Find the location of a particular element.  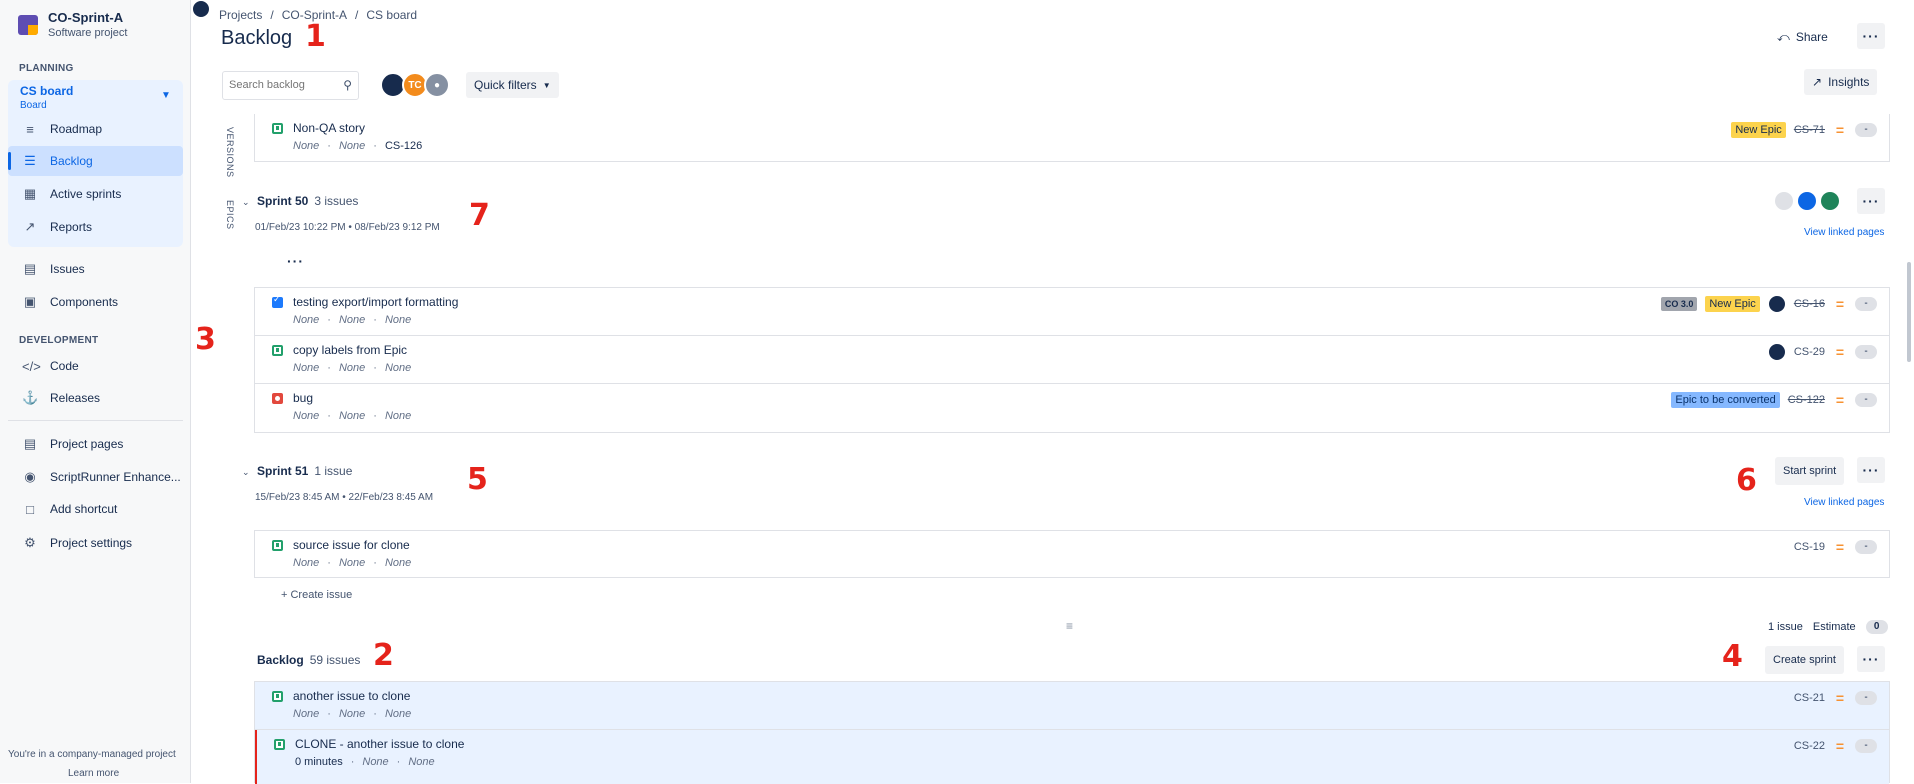

issue-key: CS-21 is located at coordinates (1809, 698).